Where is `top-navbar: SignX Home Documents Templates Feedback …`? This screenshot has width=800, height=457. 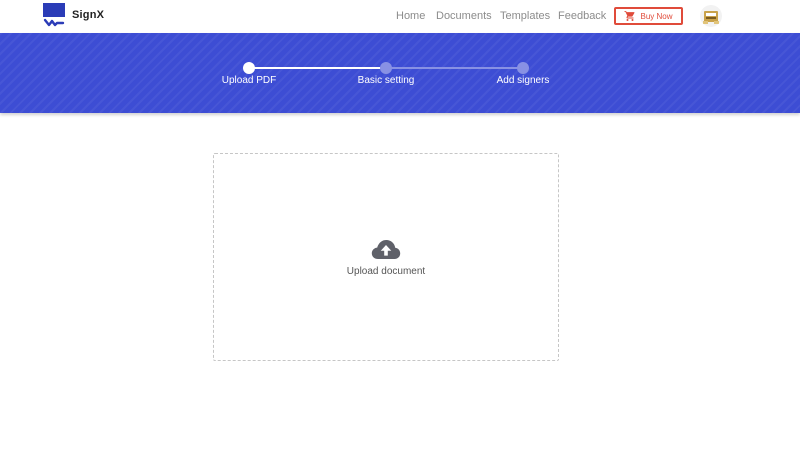 top-navbar: SignX Home Documents Templates Feedback … is located at coordinates (400, 16).